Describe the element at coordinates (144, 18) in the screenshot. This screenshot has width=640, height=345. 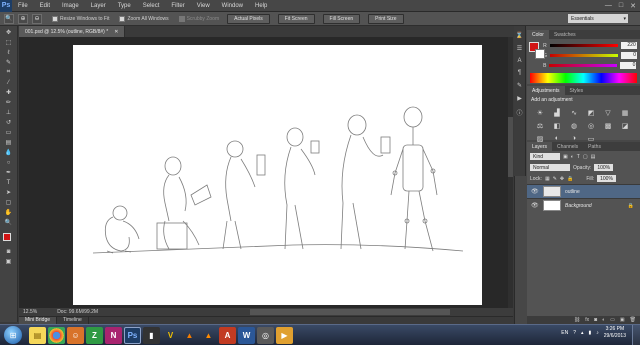
I see `zoom-all-windows-checkbox: Zoom All Windows` at that location.